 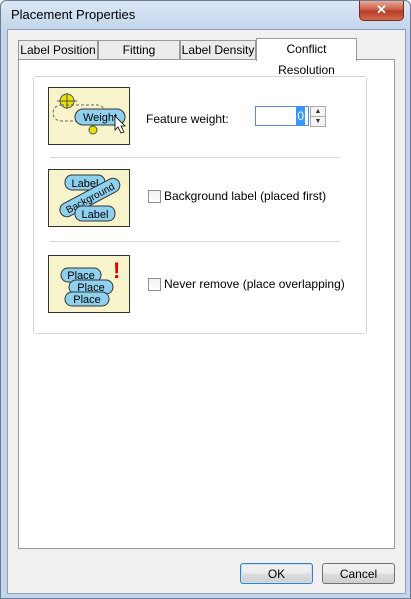 I want to click on feature-weight-illustration: Weight, so click(x=89, y=116).